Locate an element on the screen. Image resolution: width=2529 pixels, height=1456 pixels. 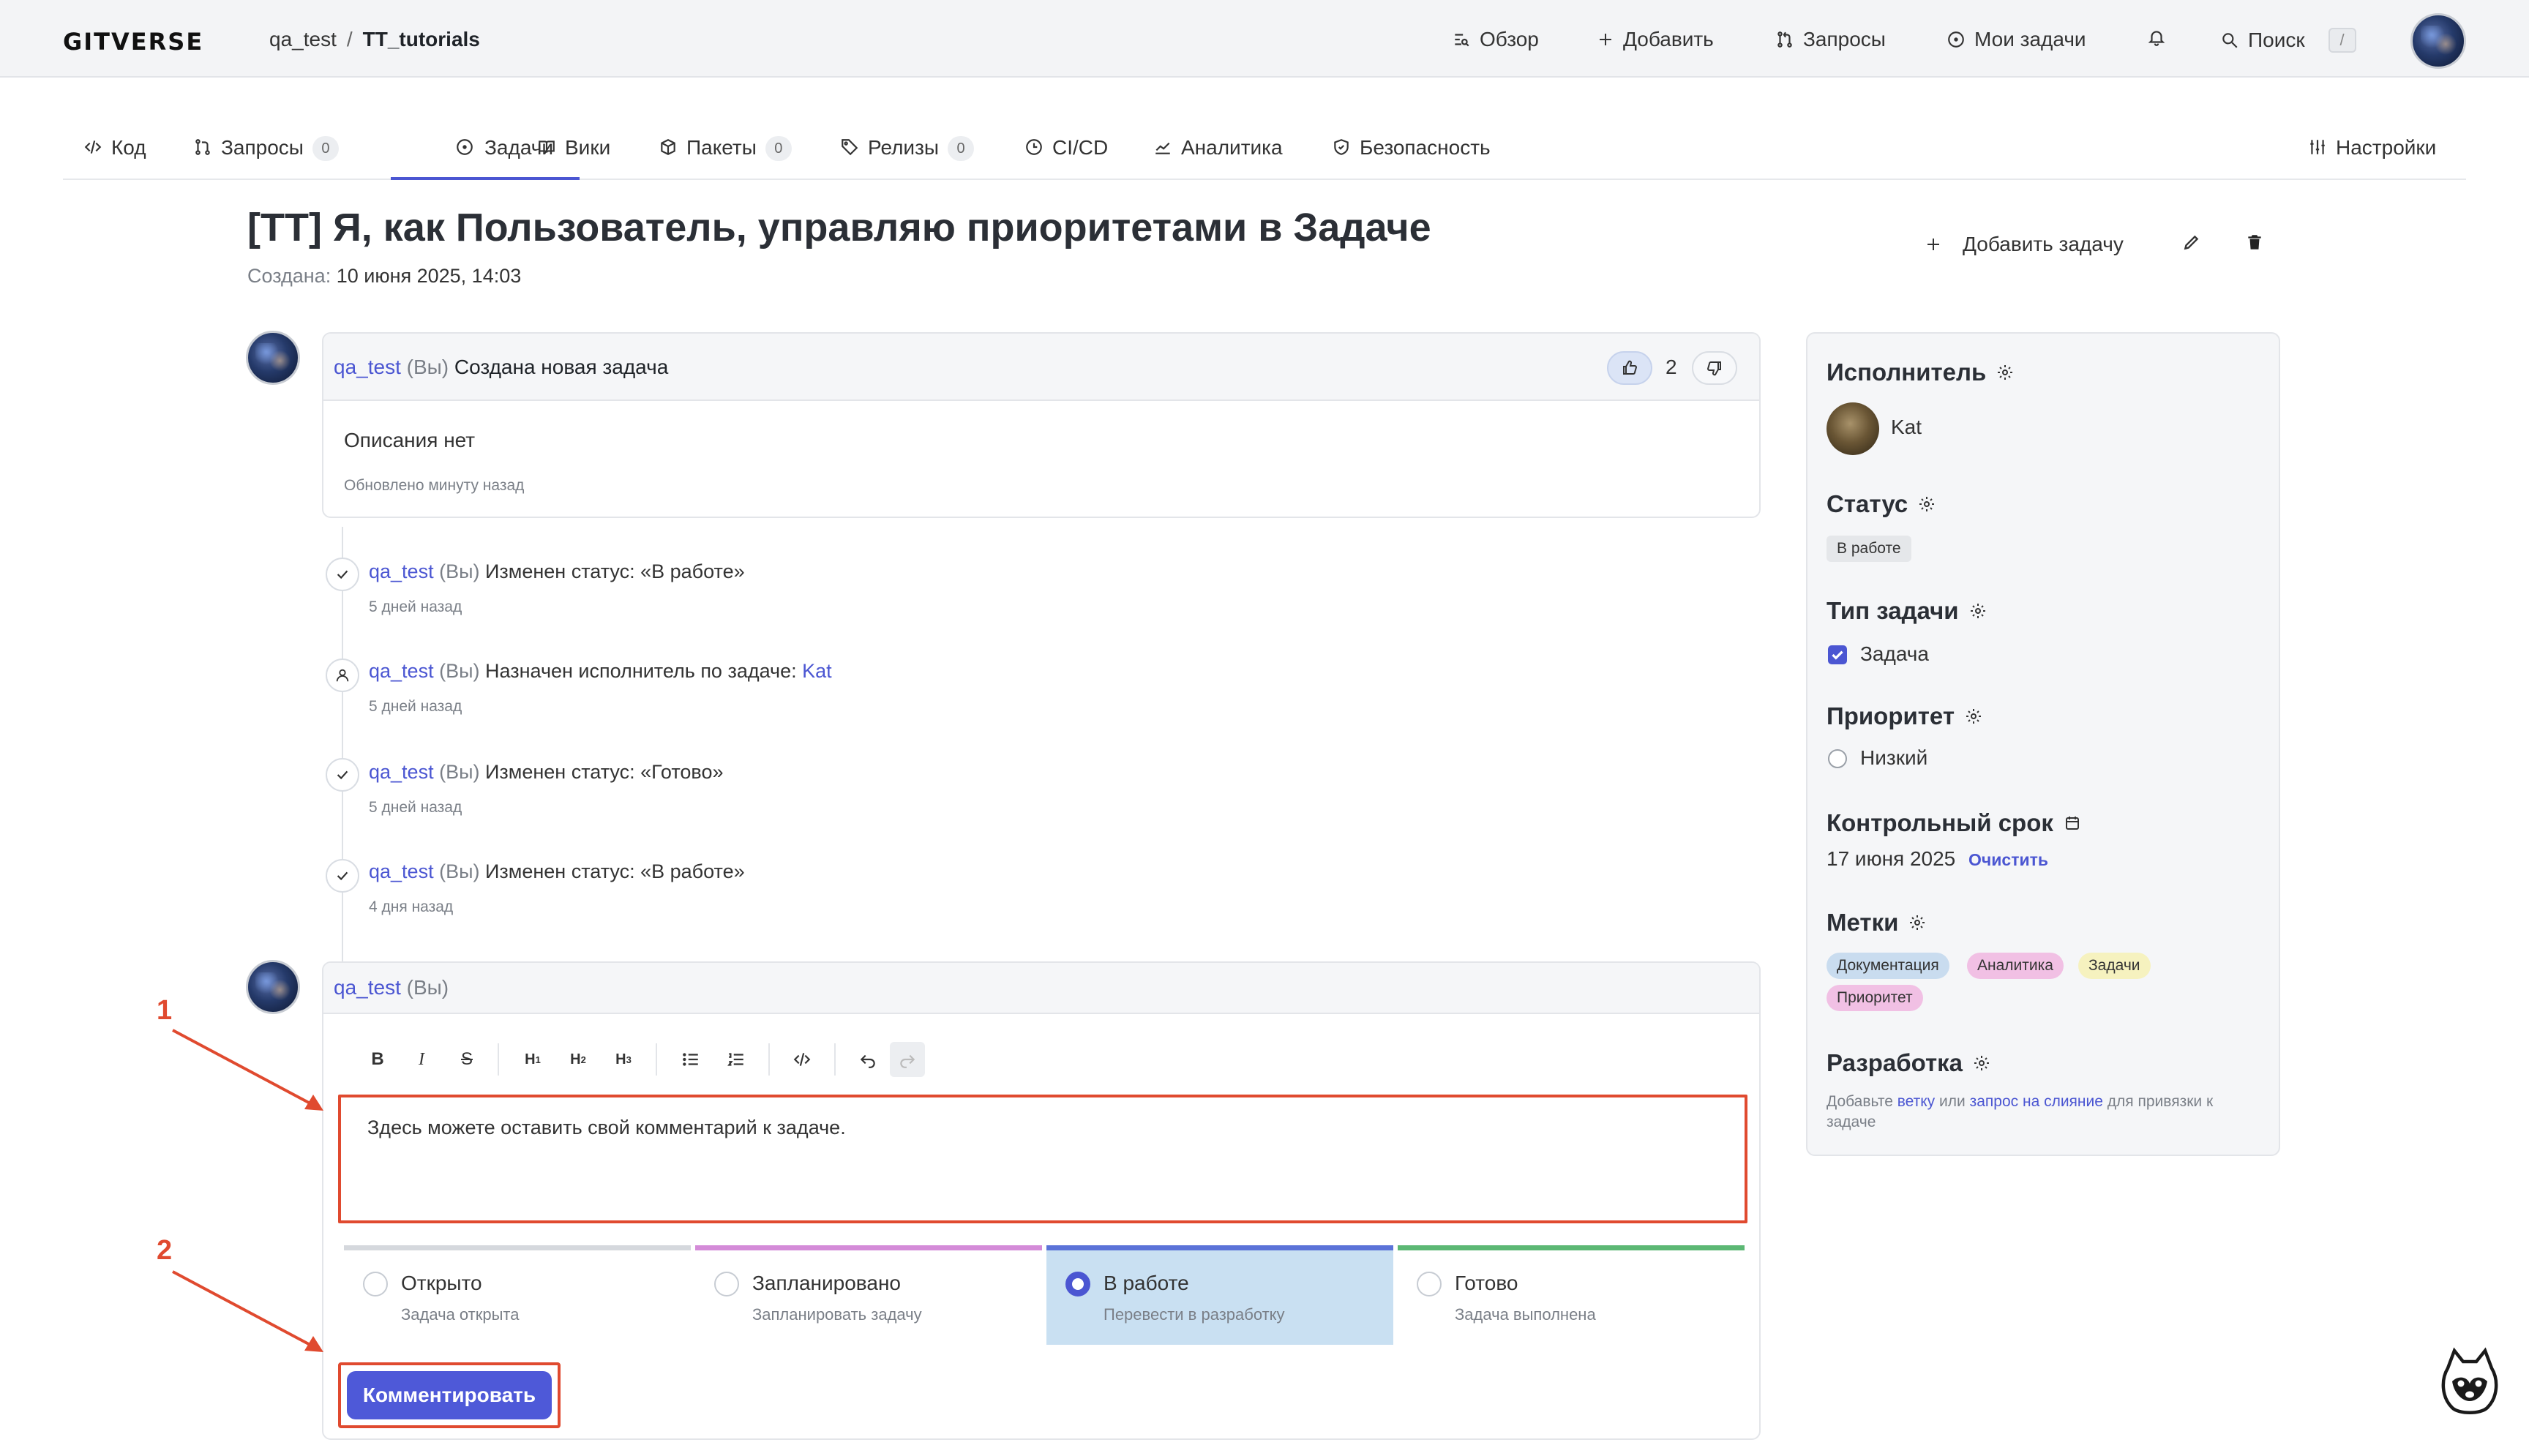
thumbs-down-icon is located at coordinates (1715, 368).